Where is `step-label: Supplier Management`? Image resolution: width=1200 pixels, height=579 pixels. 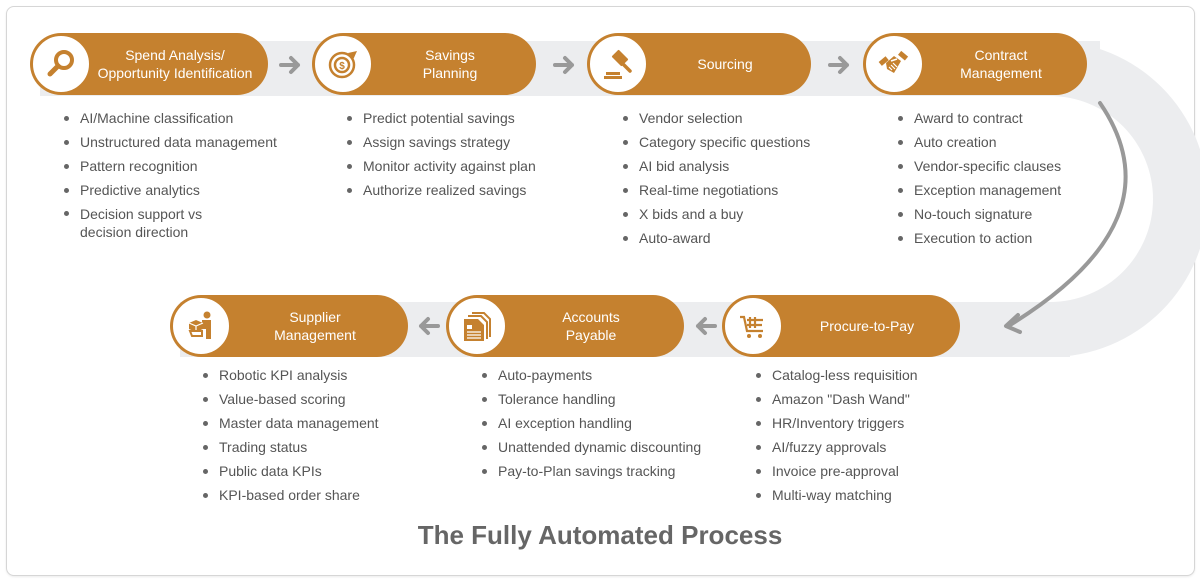
step-label: Supplier Management is located at coordinates (315, 326).